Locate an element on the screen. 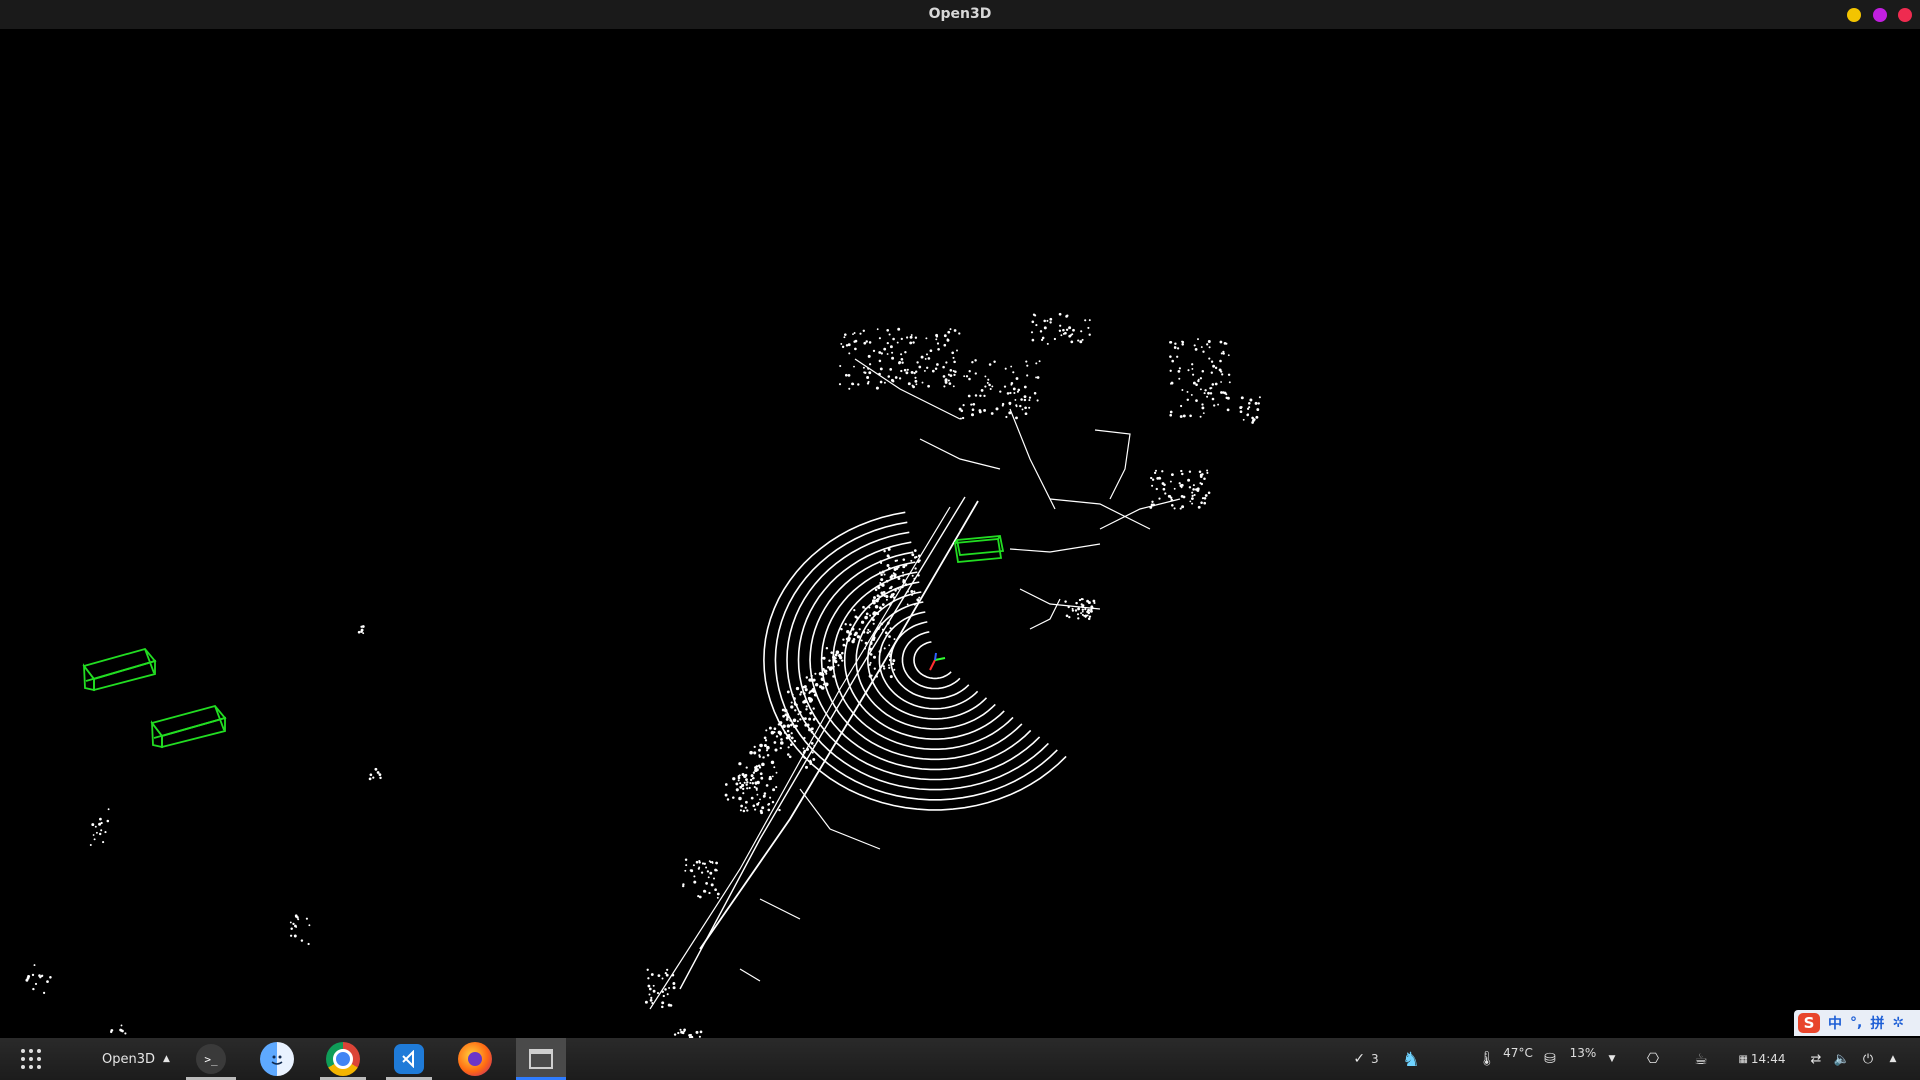 Image resolution: width=1920 pixels, height=1080 pixels. clock-time: 14:44 is located at coordinates (1768, 1059).